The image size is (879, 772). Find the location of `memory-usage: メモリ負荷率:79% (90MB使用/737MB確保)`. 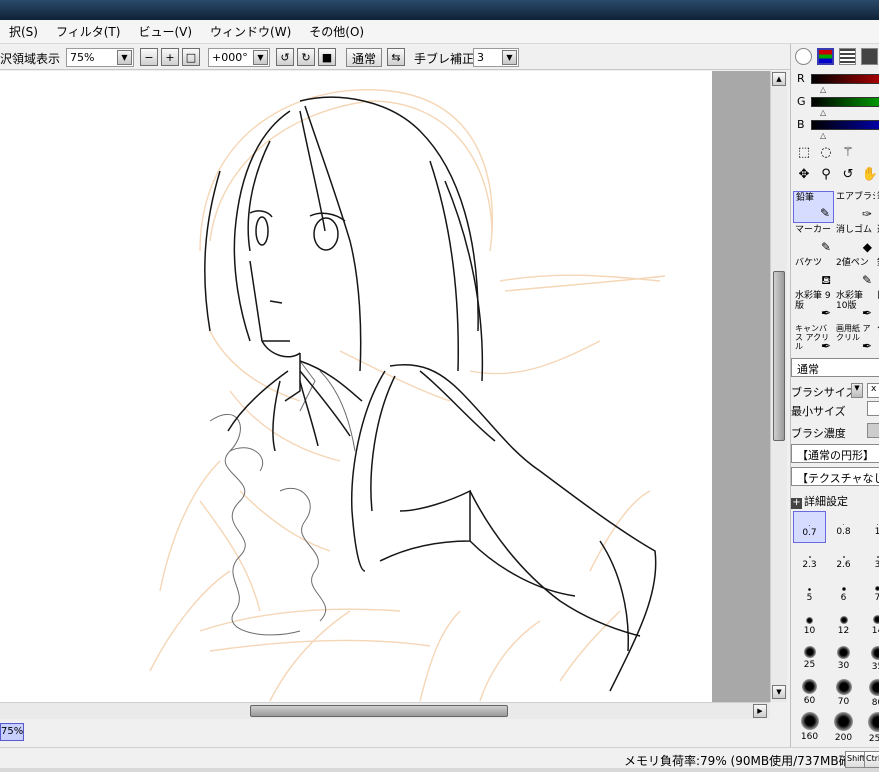

memory-usage: メモリ負荷率:79% (90MB使用/737MB確保) is located at coordinates (745, 760).